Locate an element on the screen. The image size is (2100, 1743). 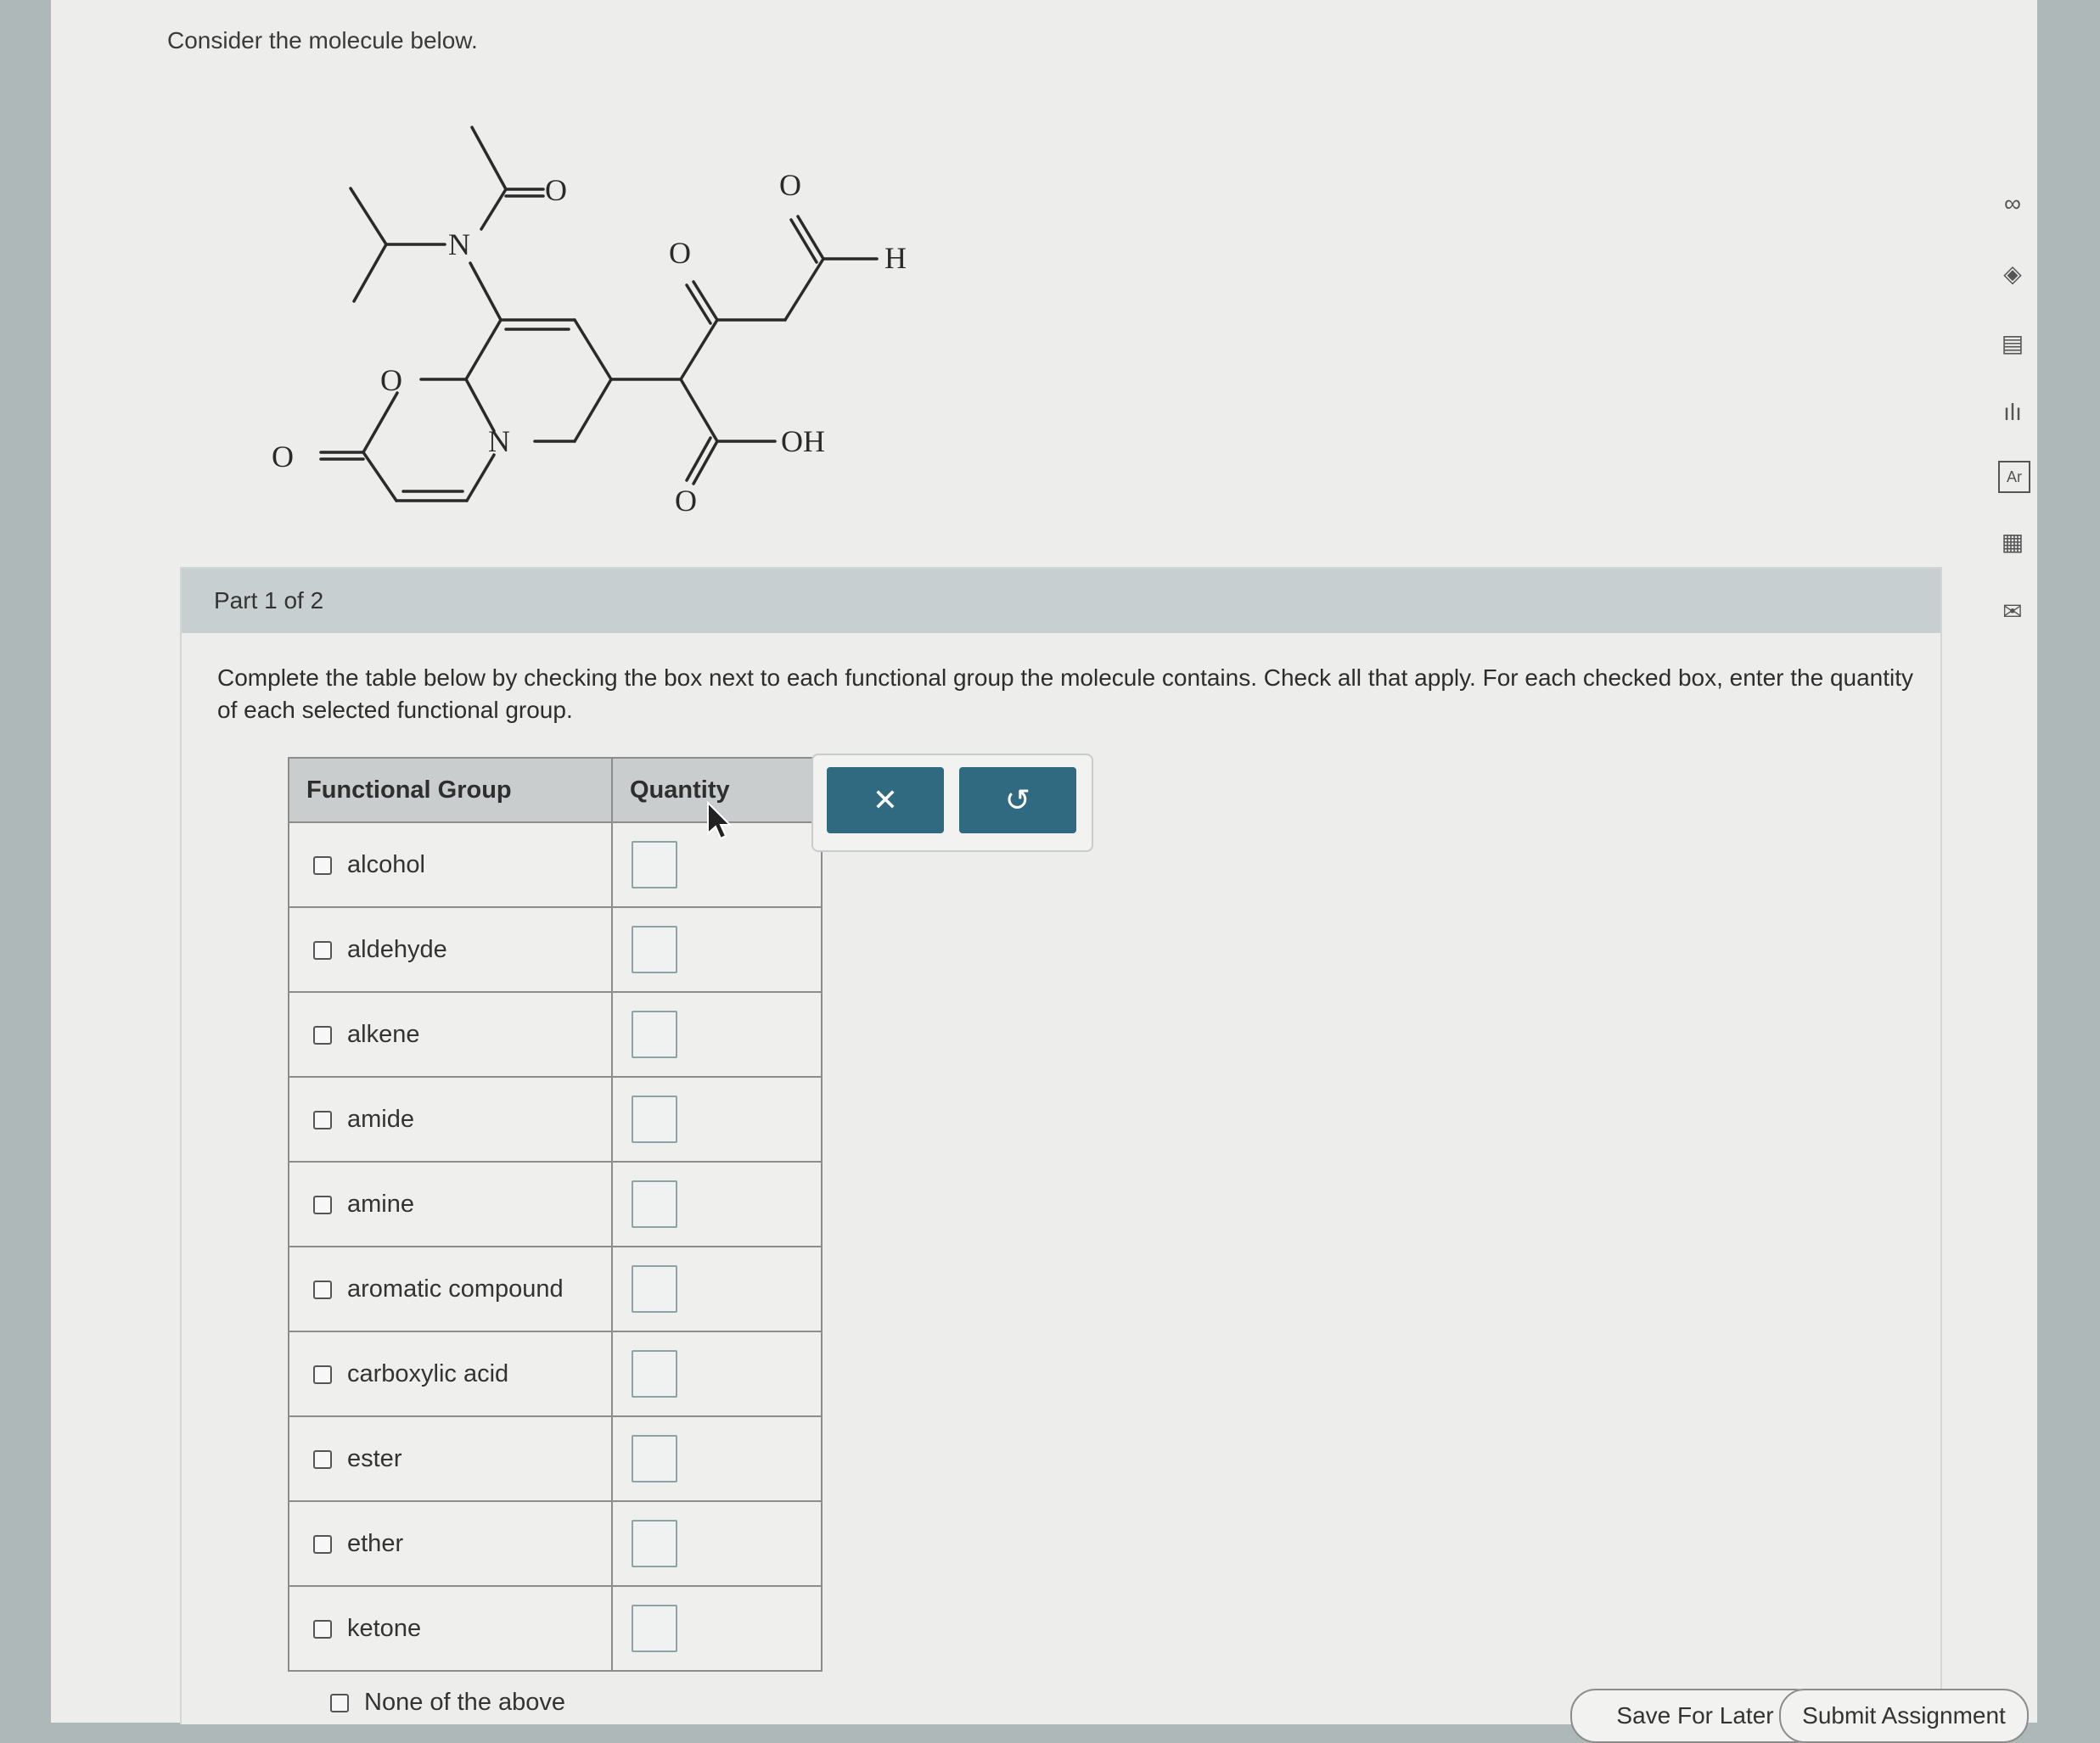
checkbox-alcohol is located at coordinates (322, 865).